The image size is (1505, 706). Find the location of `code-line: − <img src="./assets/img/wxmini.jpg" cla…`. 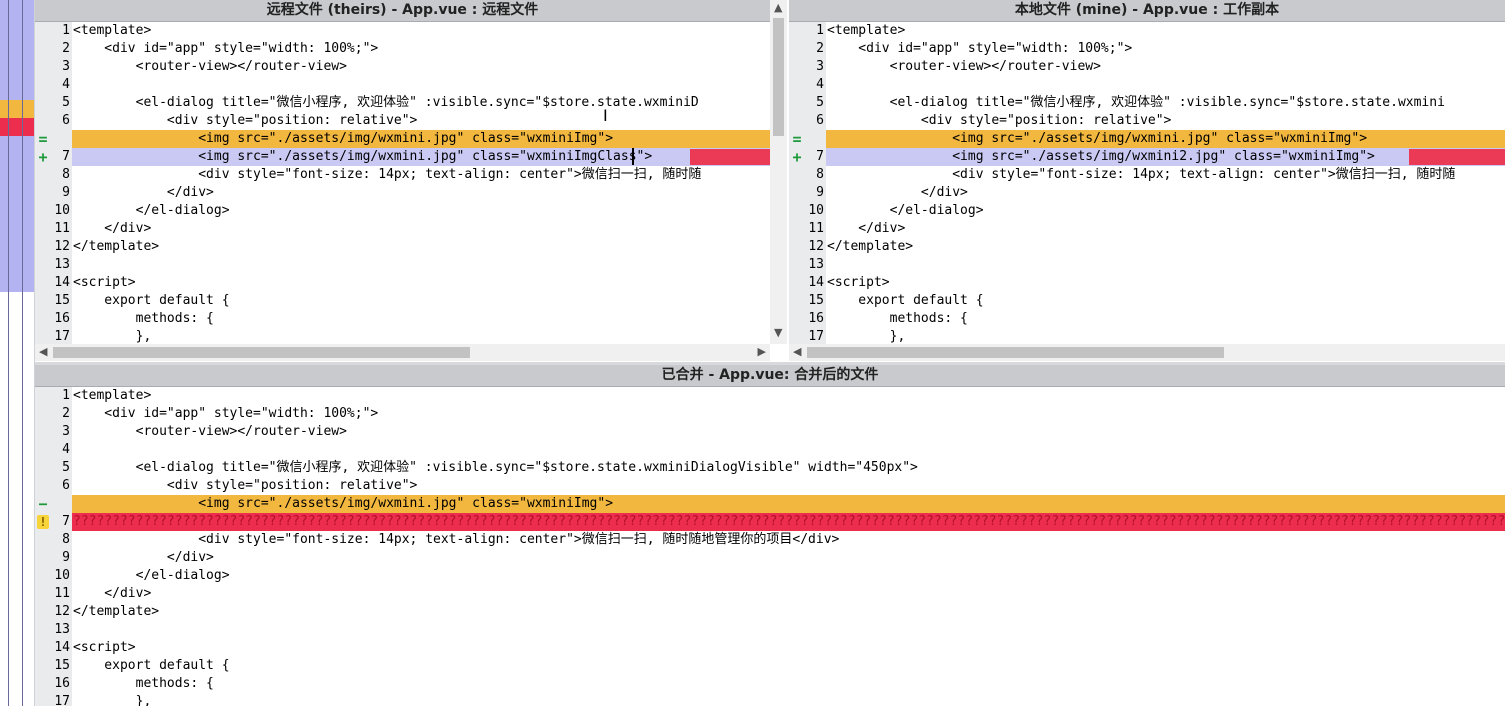

code-line: − <img src="./assets/img/wxmini.jpg" cla… is located at coordinates (770, 504).